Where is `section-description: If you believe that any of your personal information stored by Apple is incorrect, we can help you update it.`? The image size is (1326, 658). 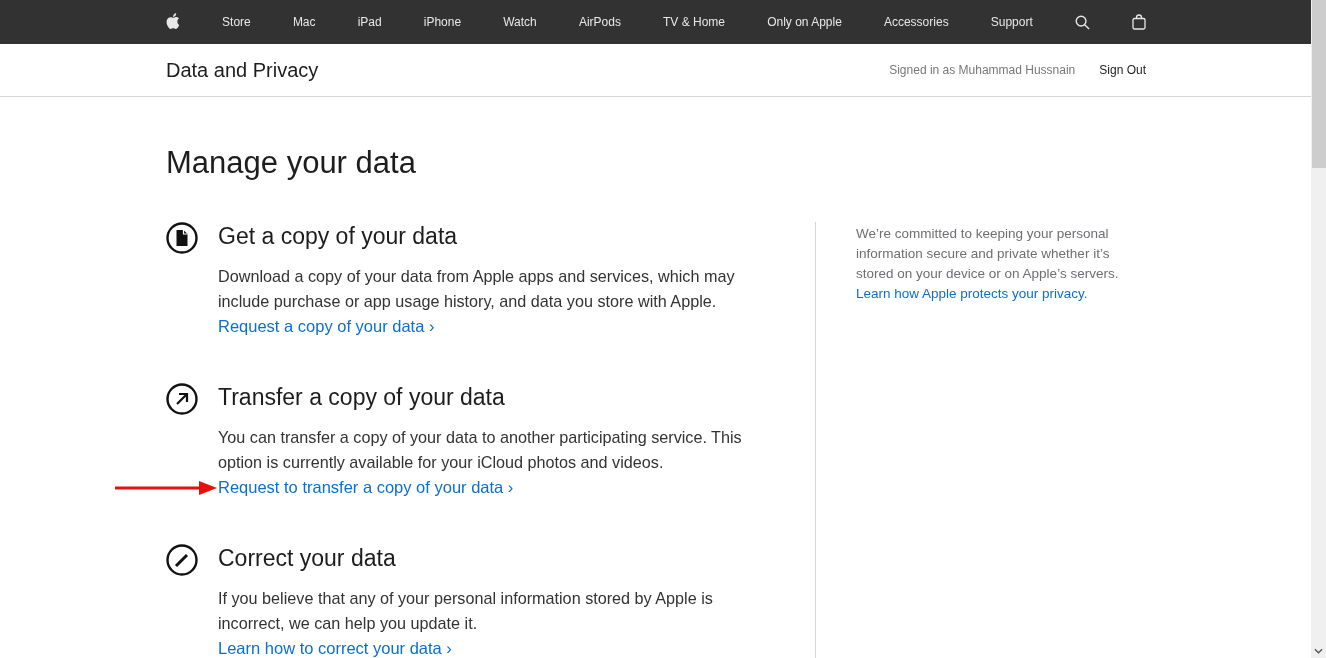 section-description: If you believe that any of your personal information stored by Apple is incorrect, we can help you update it. is located at coordinates (466, 611).